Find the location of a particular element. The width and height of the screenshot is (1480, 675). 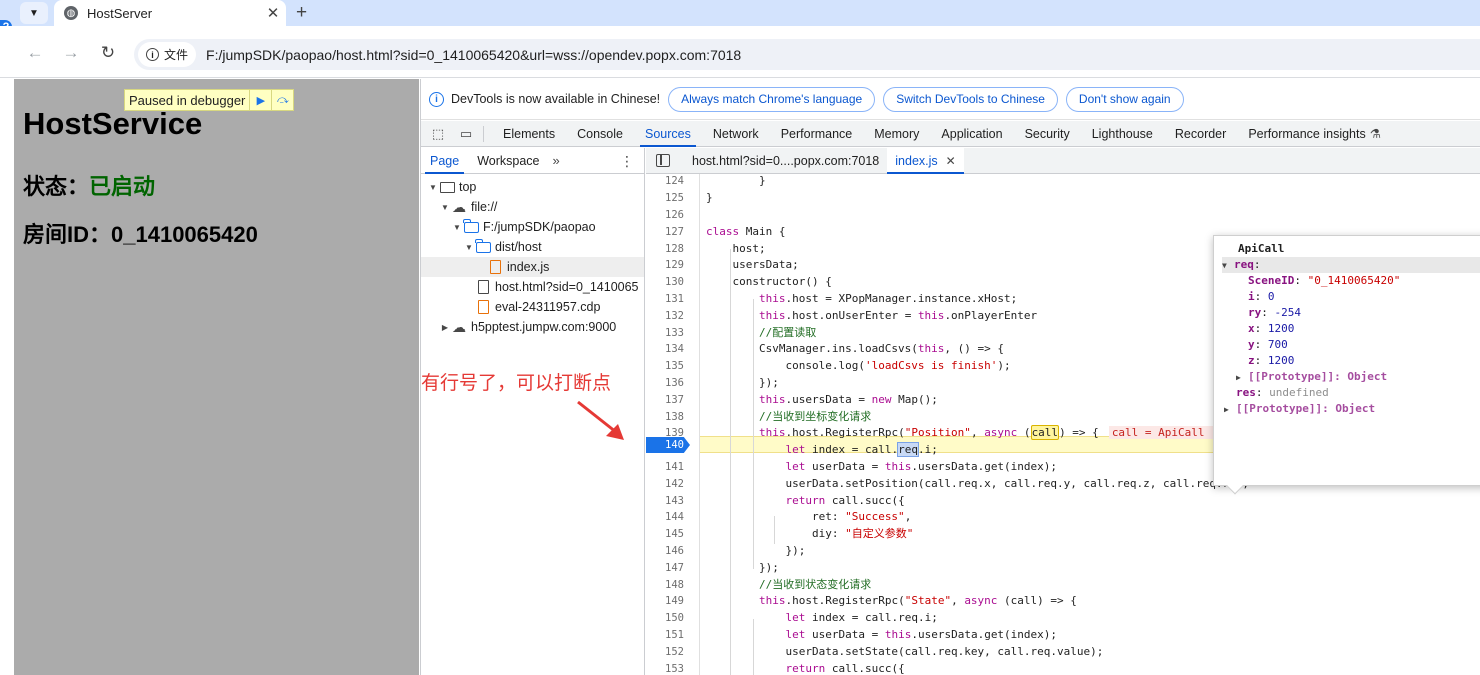

tab-performance: Performance is located at coordinates (817, 134).